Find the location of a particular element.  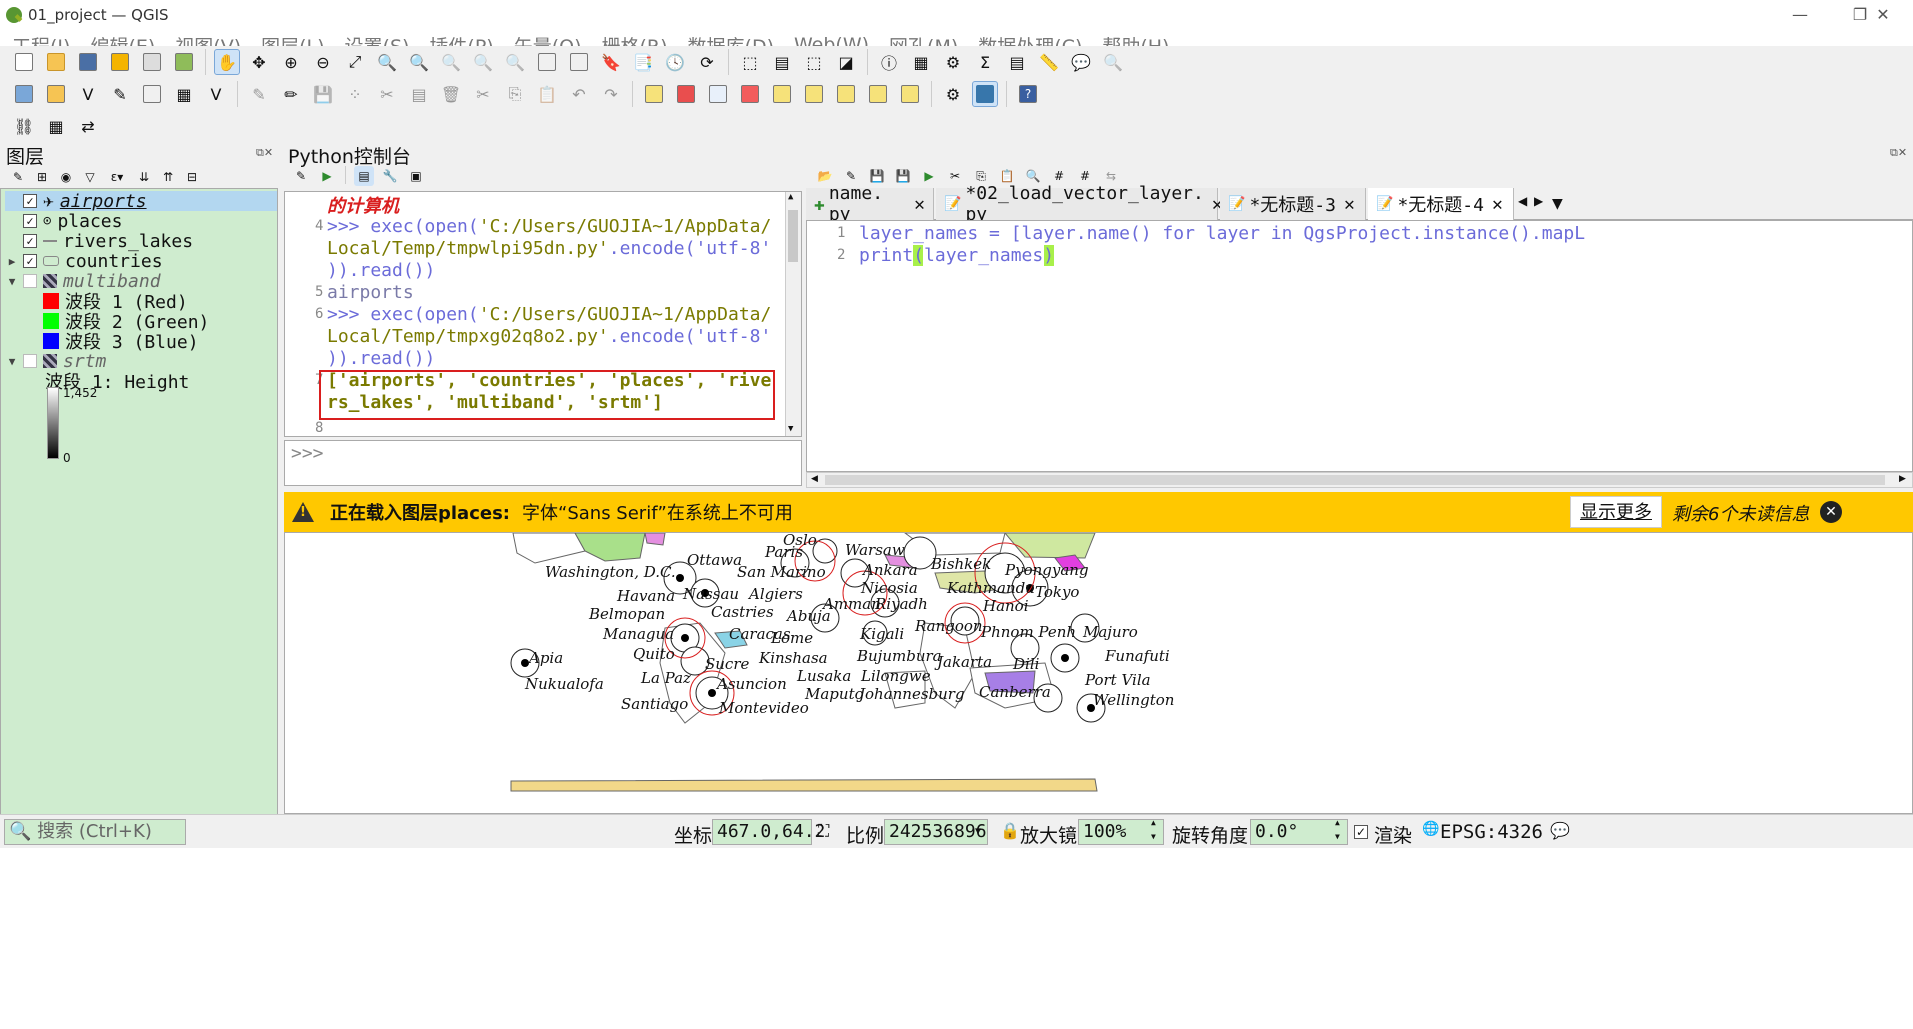

paste-features-icon: 📋 is located at coordinates (547, 94).